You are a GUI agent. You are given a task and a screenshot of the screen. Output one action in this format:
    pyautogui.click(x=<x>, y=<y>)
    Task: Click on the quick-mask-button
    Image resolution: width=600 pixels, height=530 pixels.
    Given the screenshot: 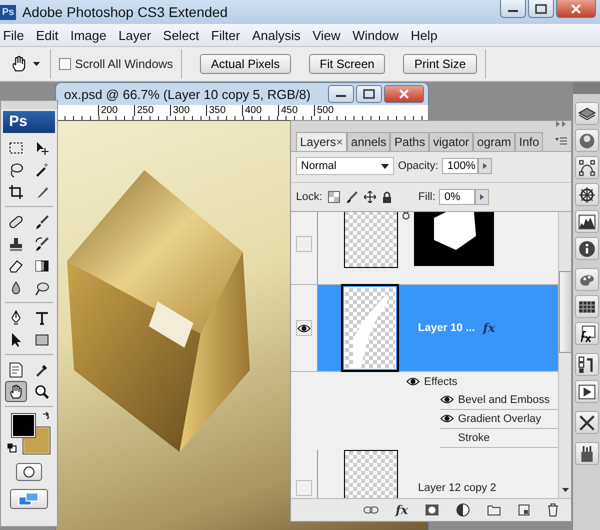 What is the action you would take?
    pyautogui.click(x=29, y=472)
    